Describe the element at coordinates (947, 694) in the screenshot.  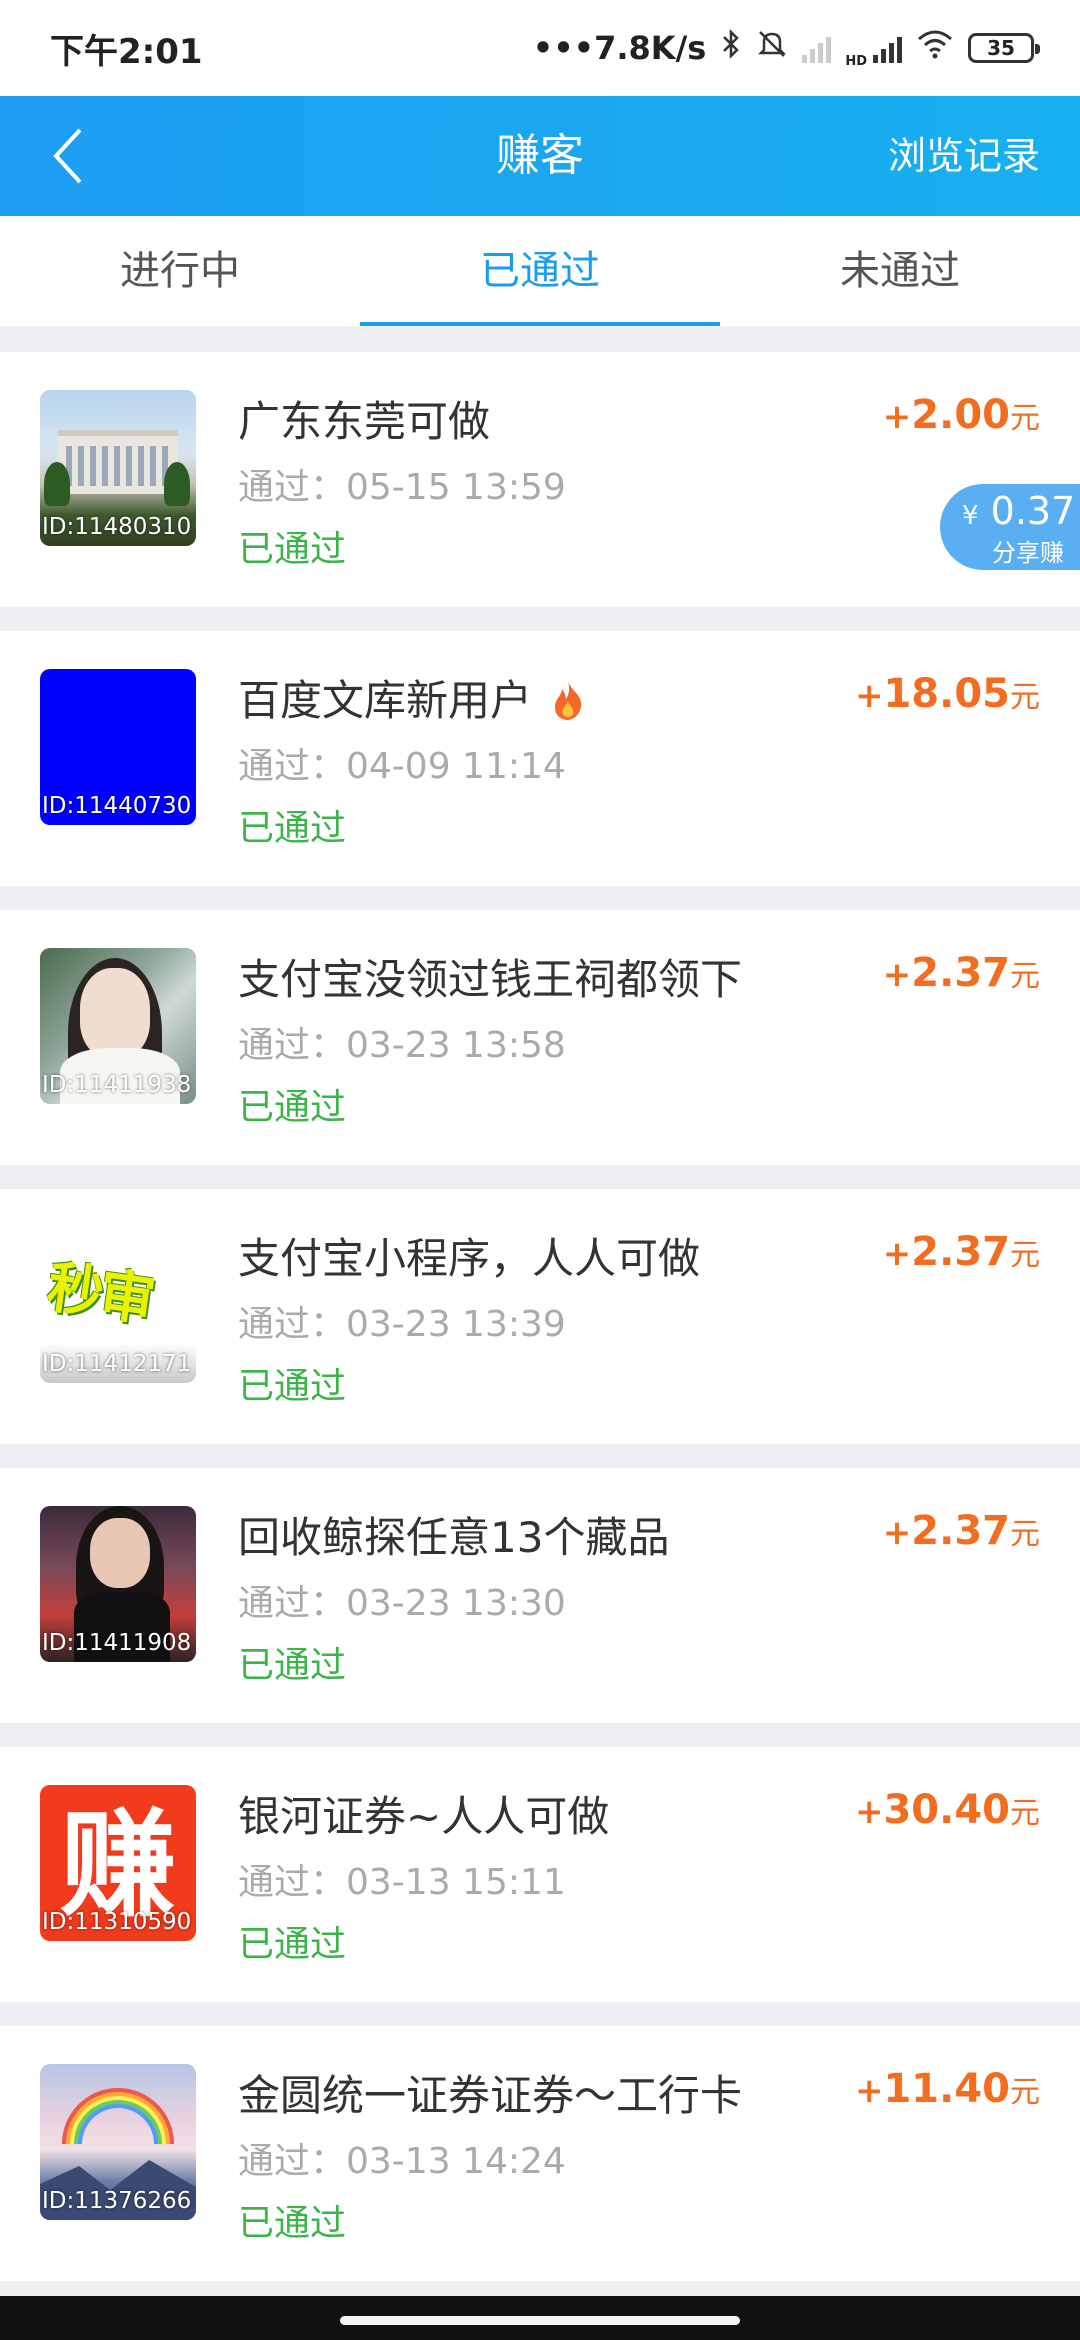
I see `task-reward: +18.05元` at that location.